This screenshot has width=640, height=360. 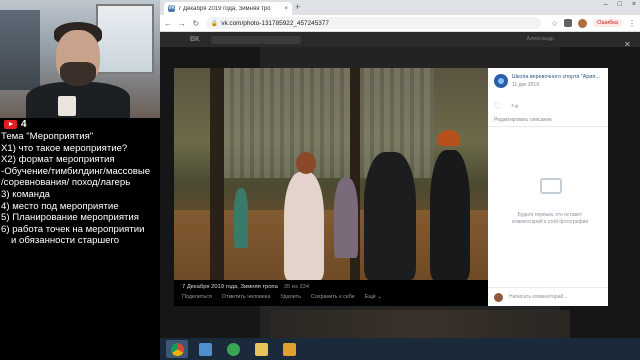 I want to click on vk-search-input, so click(x=256, y=39).